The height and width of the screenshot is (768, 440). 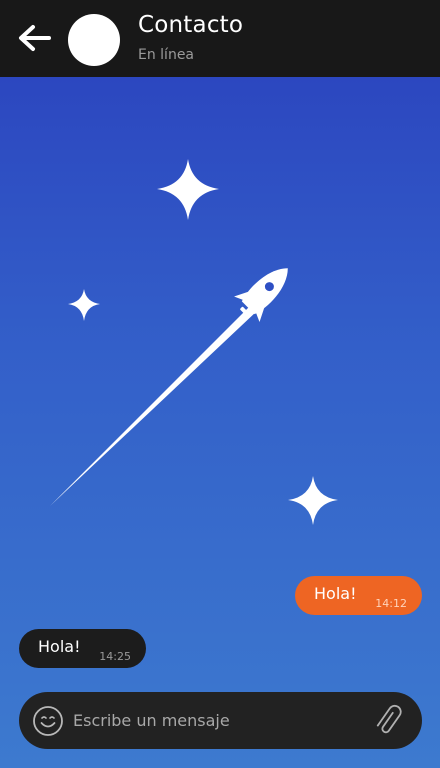 What do you see at coordinates (261, 295) in the screenshot?
I see `rocket-icon` at bounding box center [261, 295].